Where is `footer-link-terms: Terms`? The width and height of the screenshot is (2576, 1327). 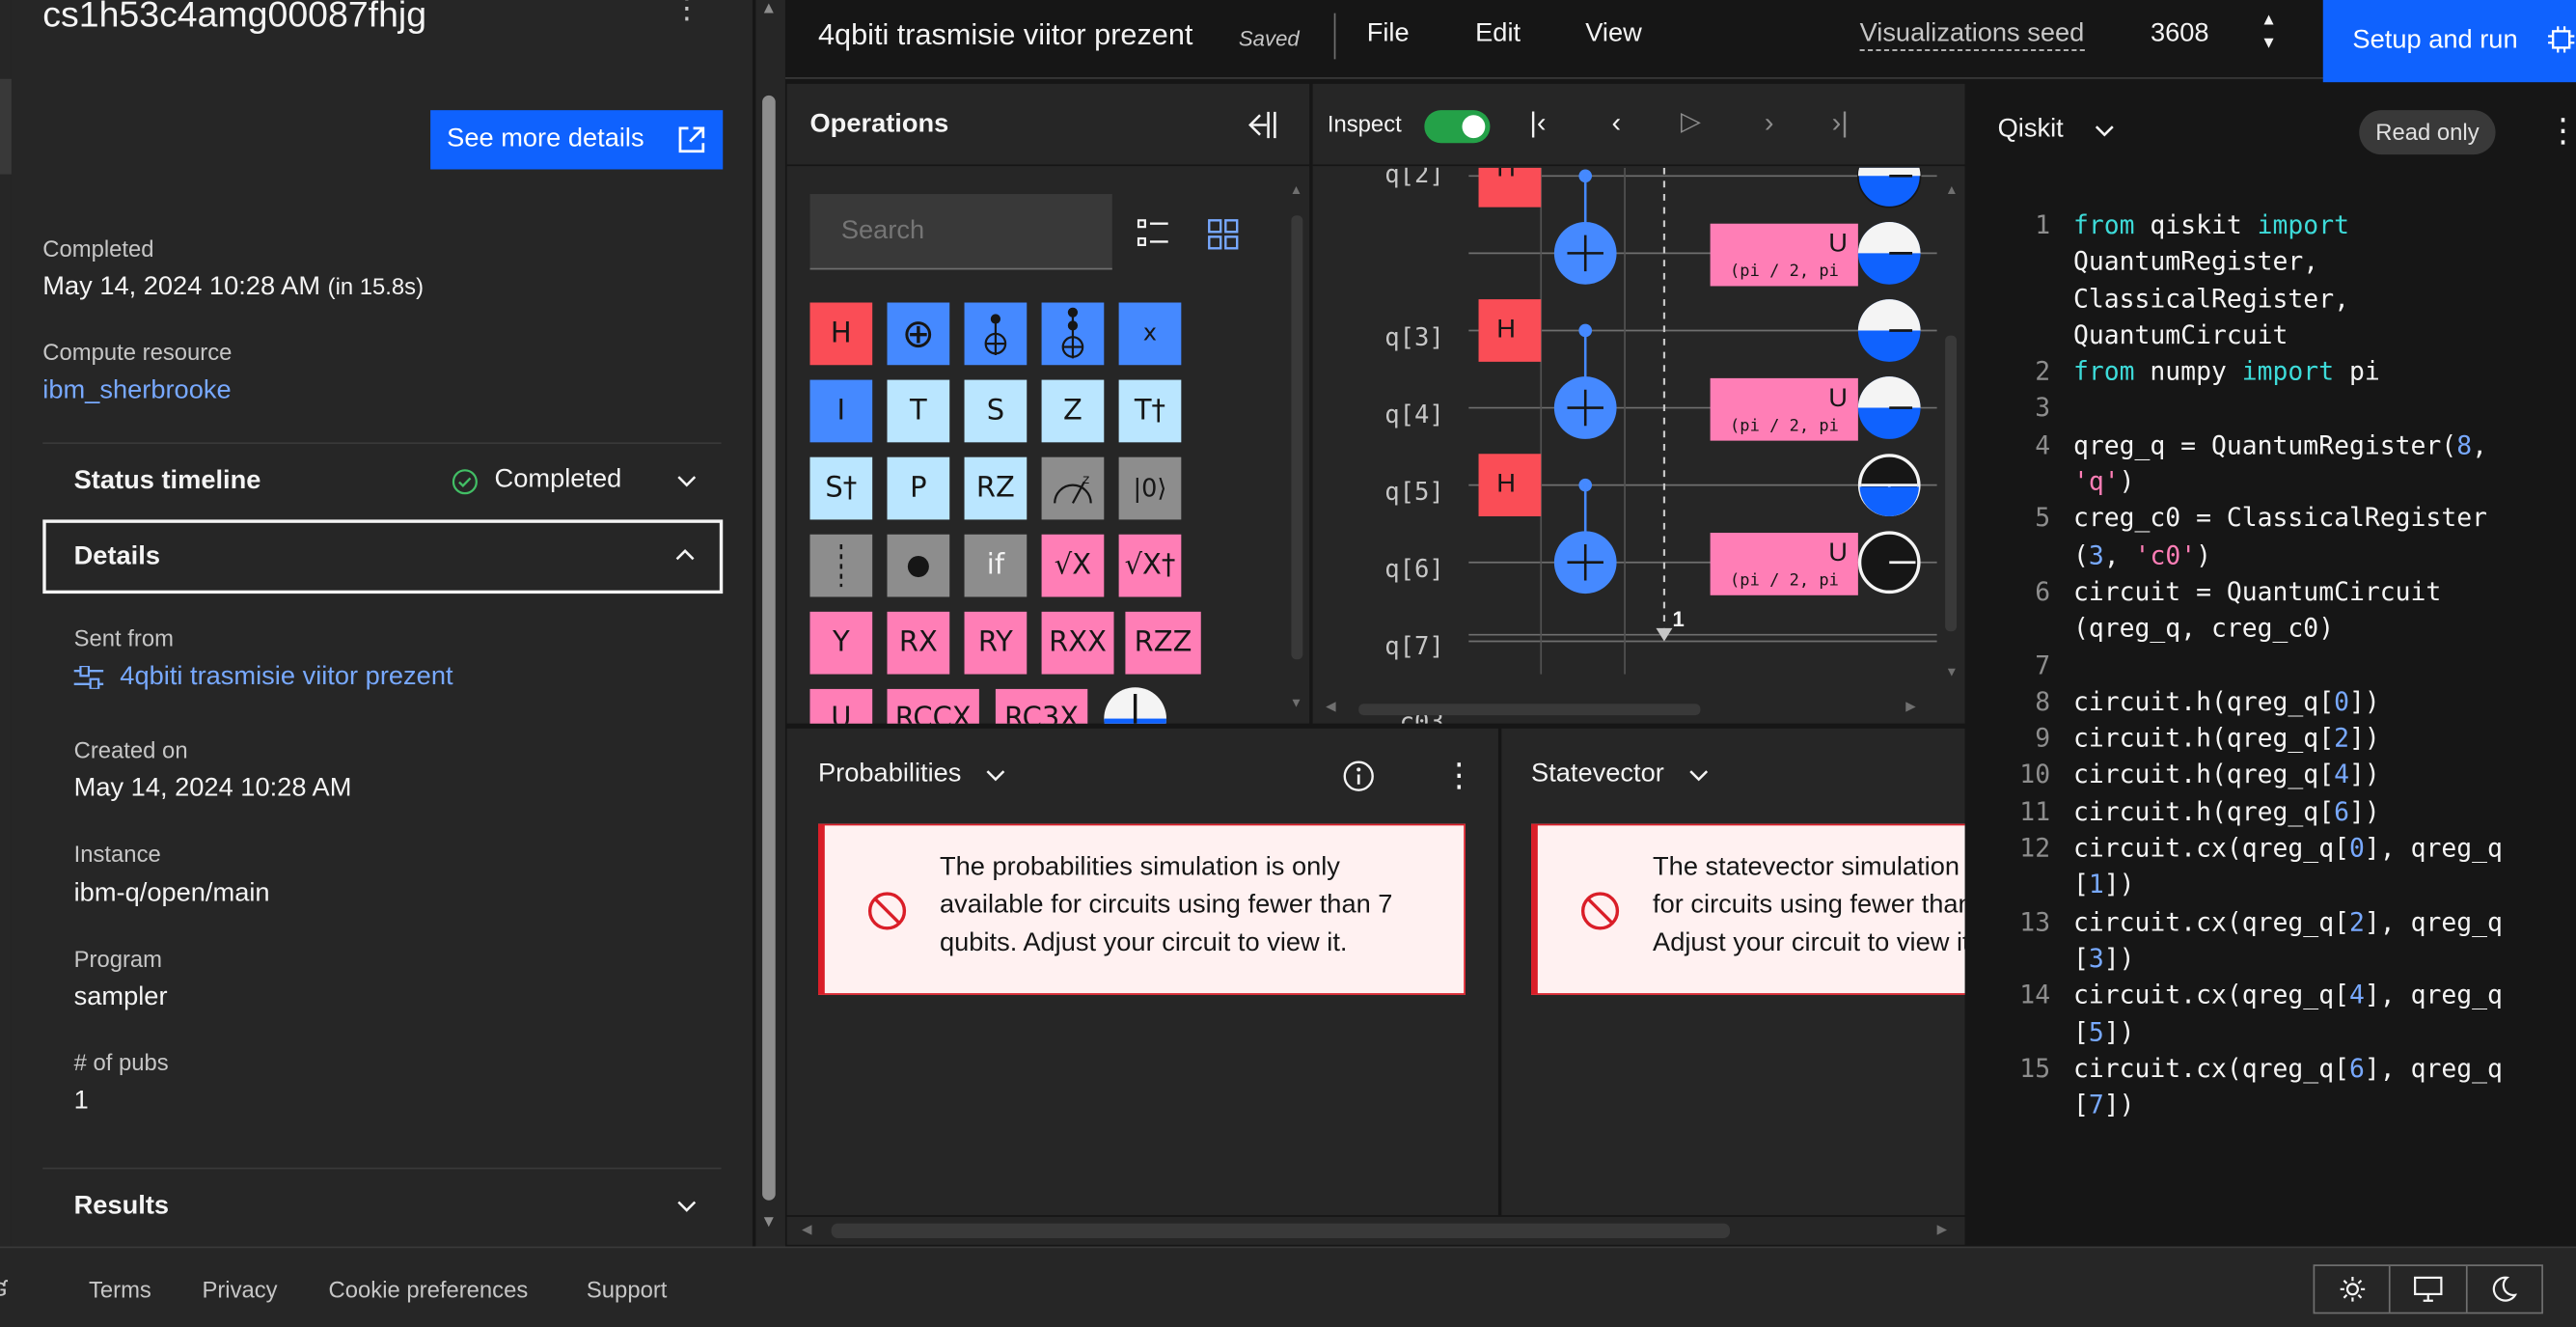 footer-link-terms: Terms is located at coordinates (120, 1289).